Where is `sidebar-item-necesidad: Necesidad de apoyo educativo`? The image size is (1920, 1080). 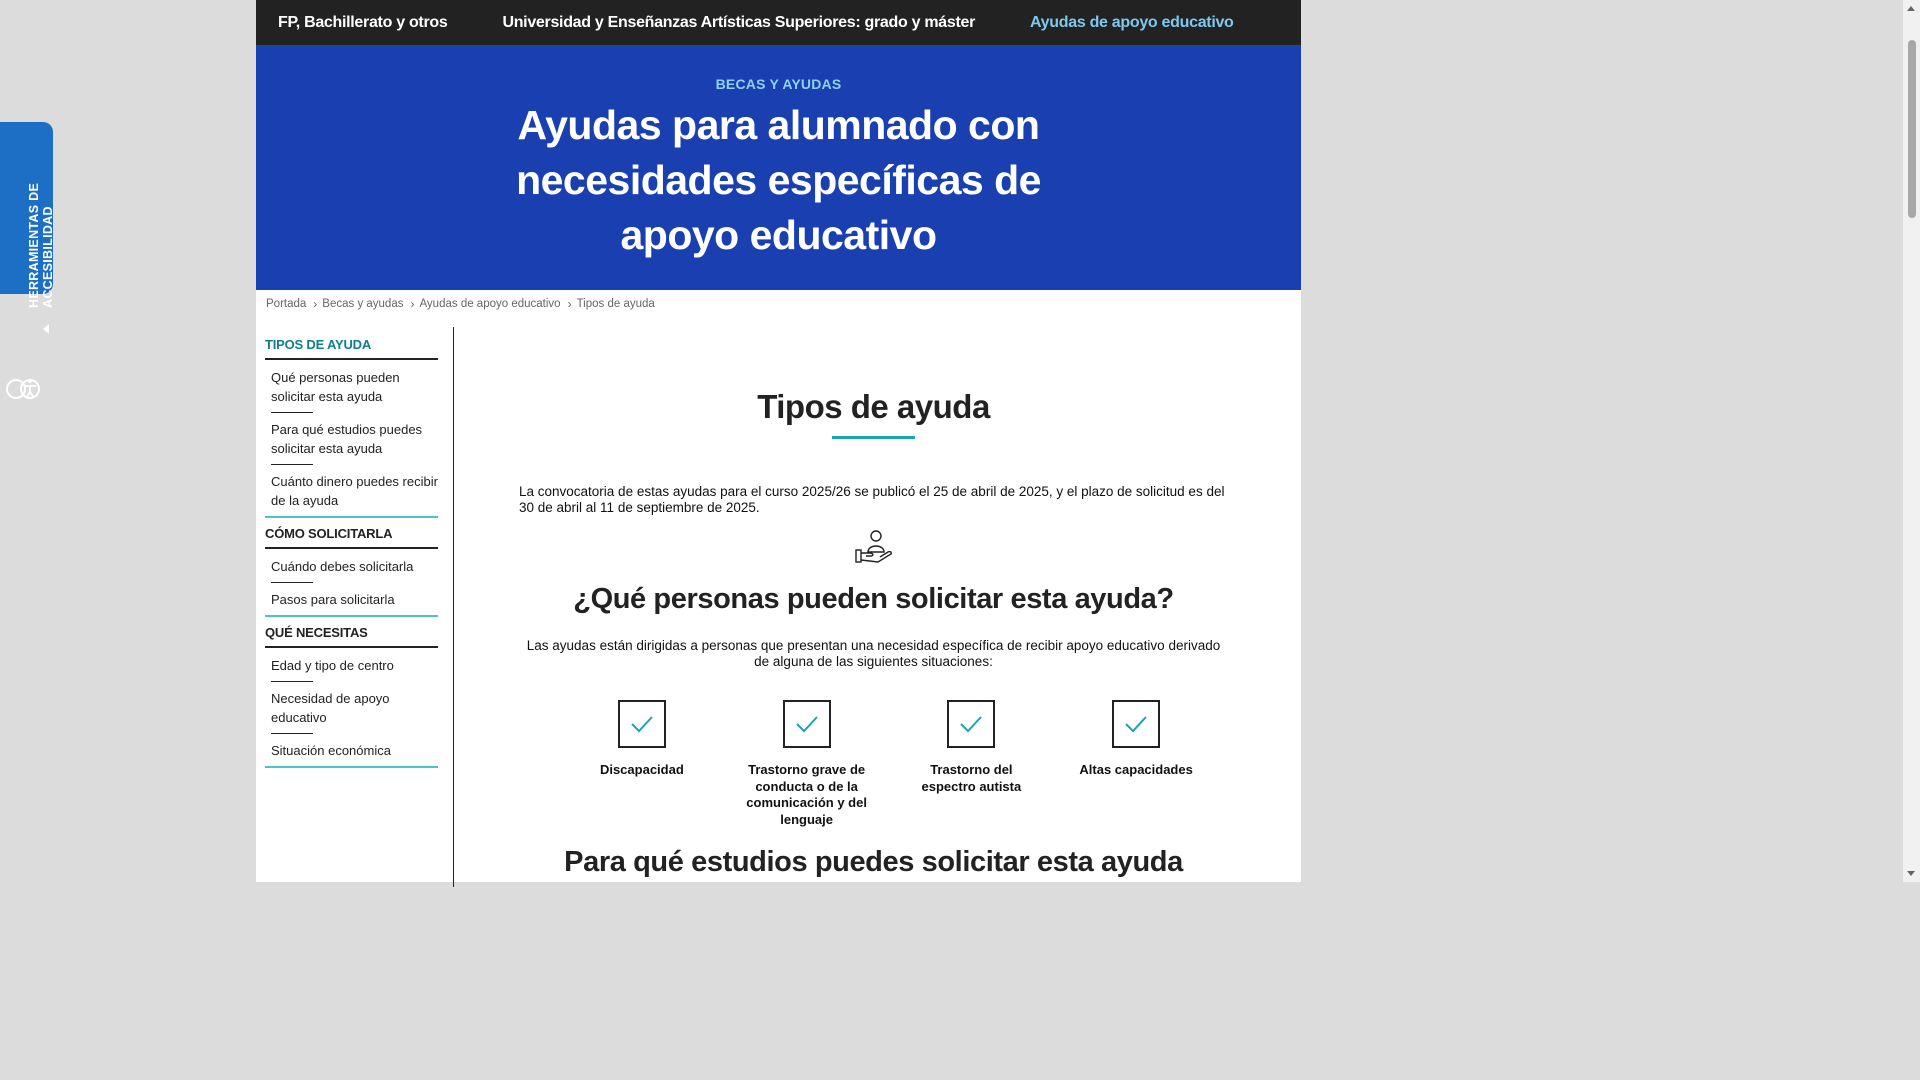 sidebar-item-necesidad: Necesidad de apoyo educativo is located at coordinates (351, 707).